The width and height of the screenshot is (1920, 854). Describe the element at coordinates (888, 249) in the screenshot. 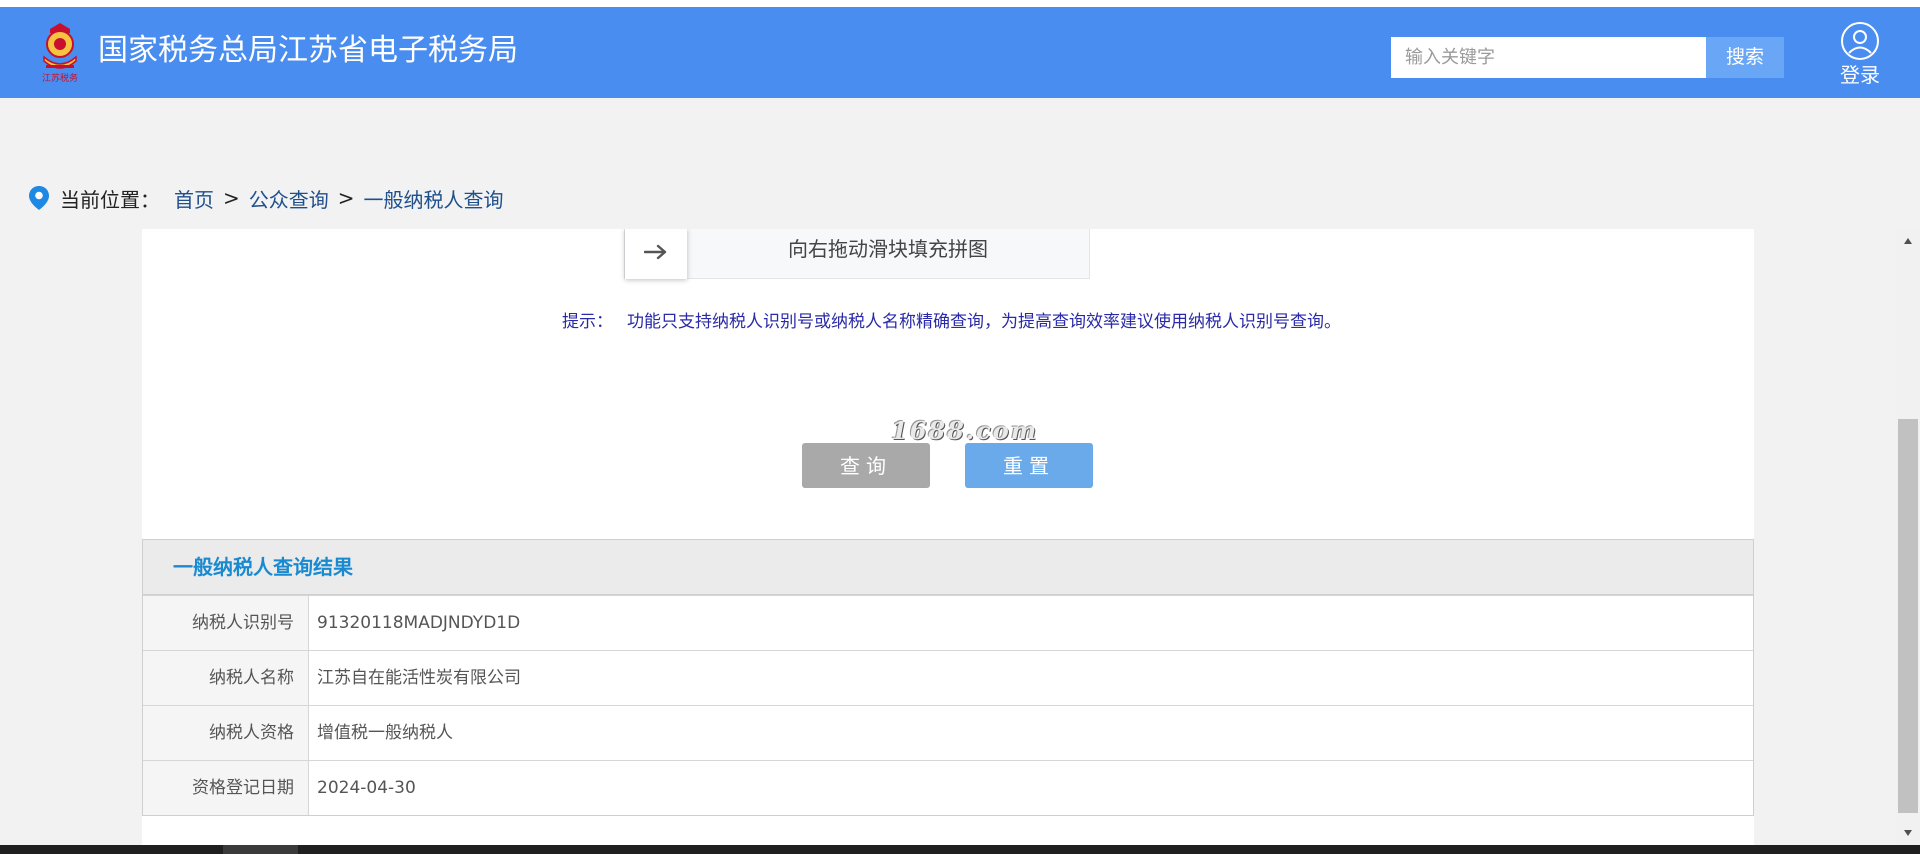

I see `slider-instruction: 向右拖动滑块填充拼图` at that location.